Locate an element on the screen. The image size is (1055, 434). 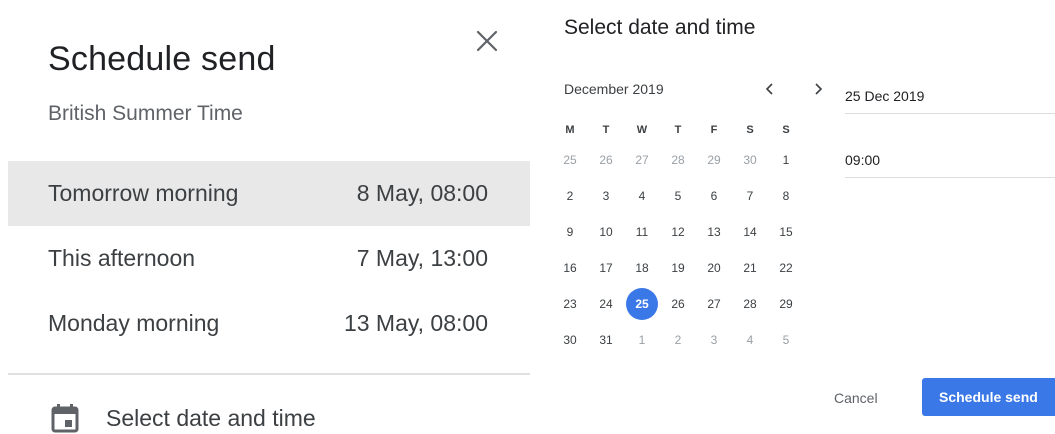
calendar-day-number: 6 is located at coordinates (714, 196).